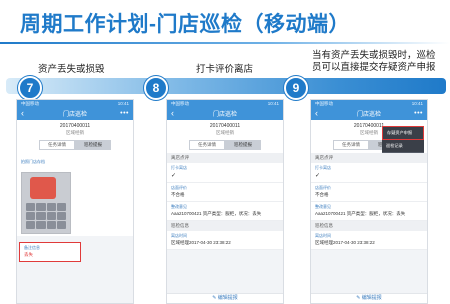 This screenshot has height=304, width=450. What do you see at coordinates (32, 247) in the screenshot?
I see `remark-label: 备注信息` at bounding box center [32, 247].